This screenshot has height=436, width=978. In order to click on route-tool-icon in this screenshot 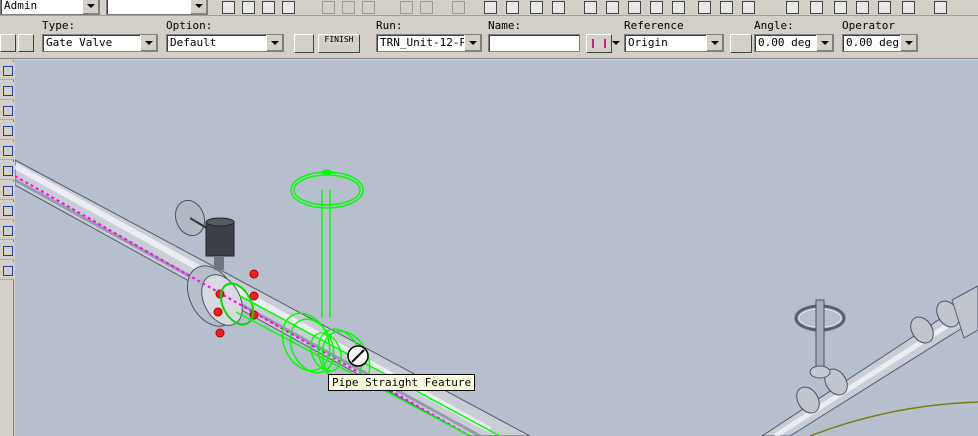, I will do `click(7, 111)`.